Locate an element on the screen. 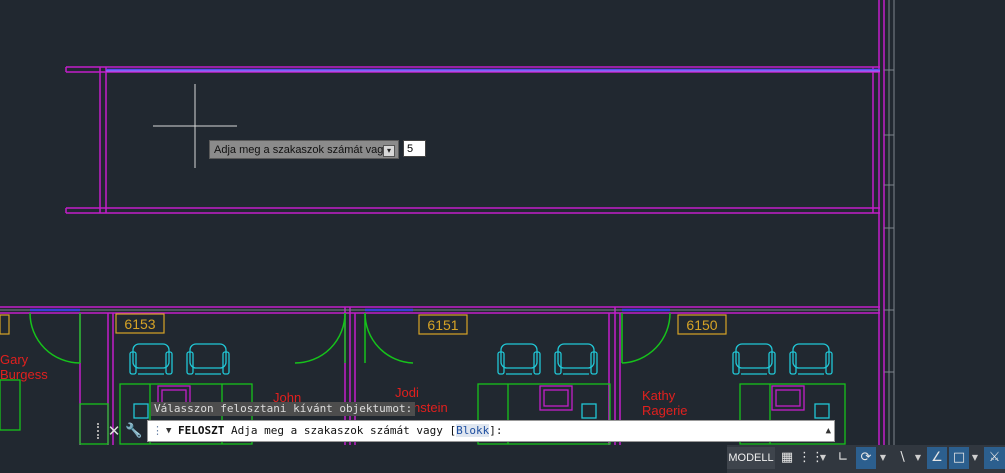  command-prompt-before: Adja meg a szakaszok számát vagy [ is located at coordinates (340, 430).